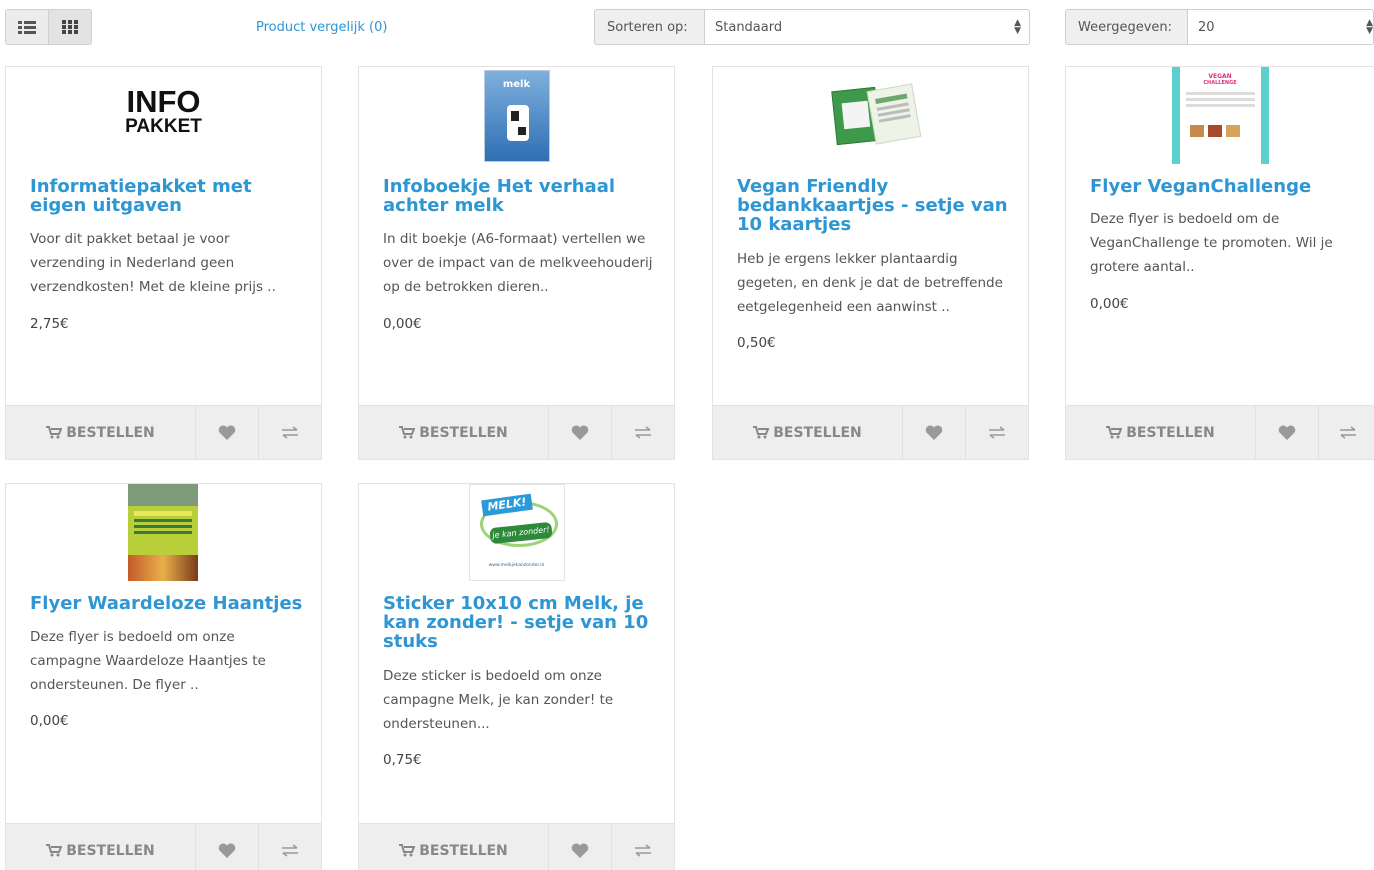 This screenshot has height=870, width=1374. Describe the element at coordinates (1206, 27) in the screenshot. I see `show-select-value: 20` at that location.